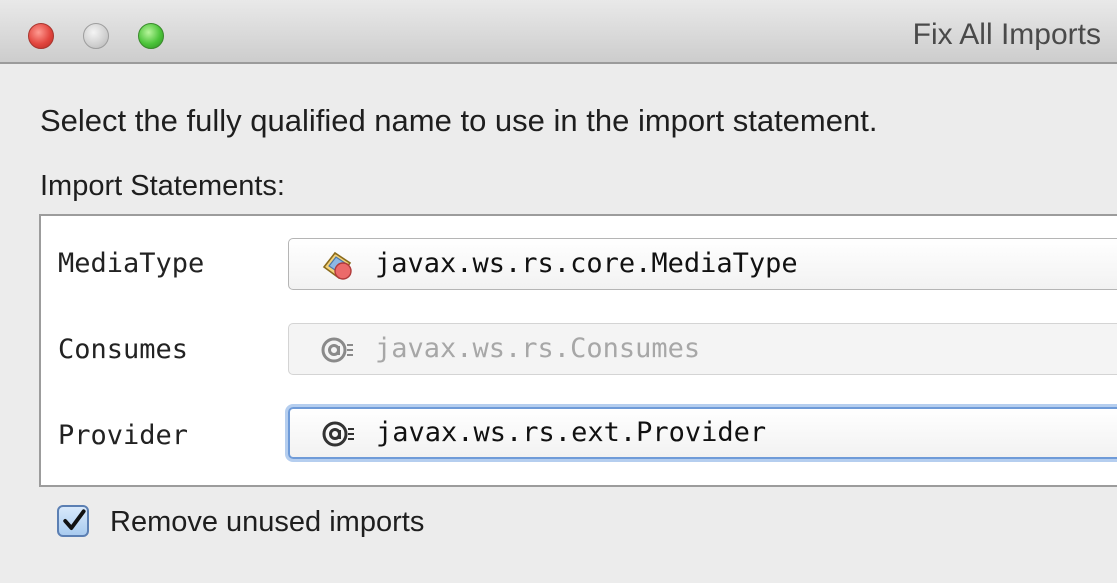 The height and width of the screenshot is (583, 1117). Describe the element at coordinates (337, 265) in the screenshot. I see `class-icon` at that location.